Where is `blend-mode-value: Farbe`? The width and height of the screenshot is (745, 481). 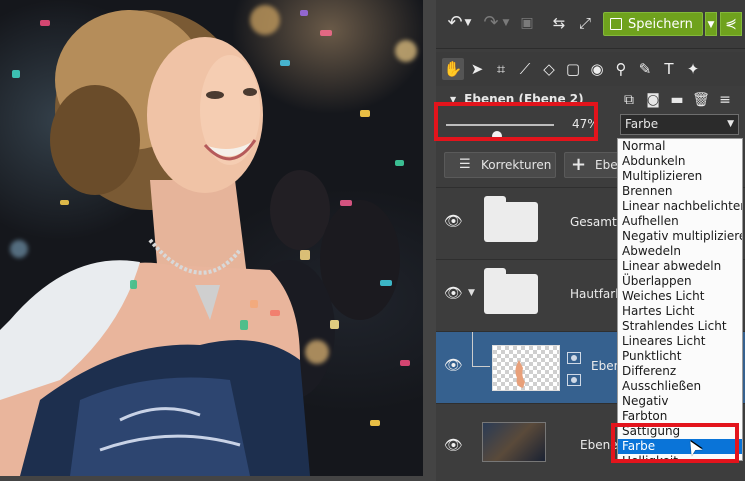
blend-mode-value: Farbe is located at coordinates (642, 124).